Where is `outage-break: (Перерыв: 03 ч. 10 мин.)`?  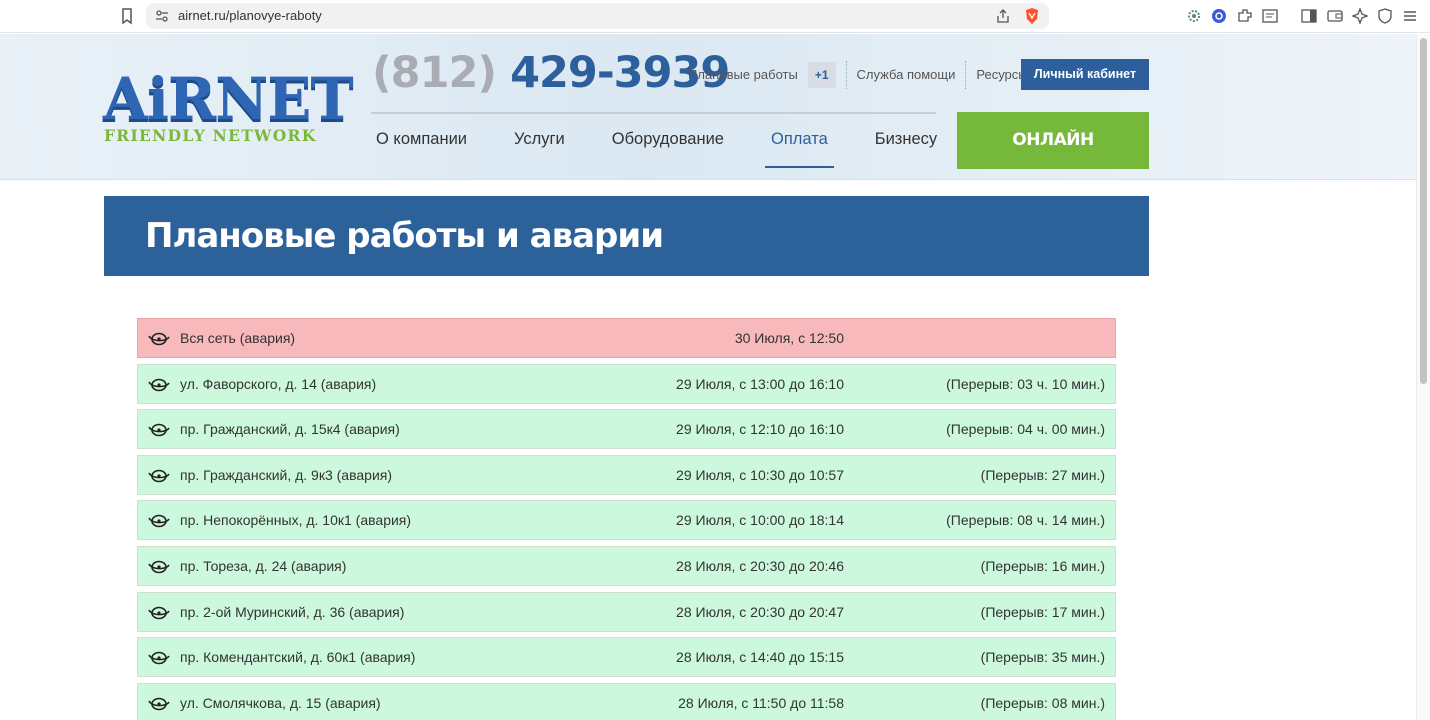 outage-break: (Перерыв: 03 ч. 10 мин.) is located at coordinates (1025, 383).